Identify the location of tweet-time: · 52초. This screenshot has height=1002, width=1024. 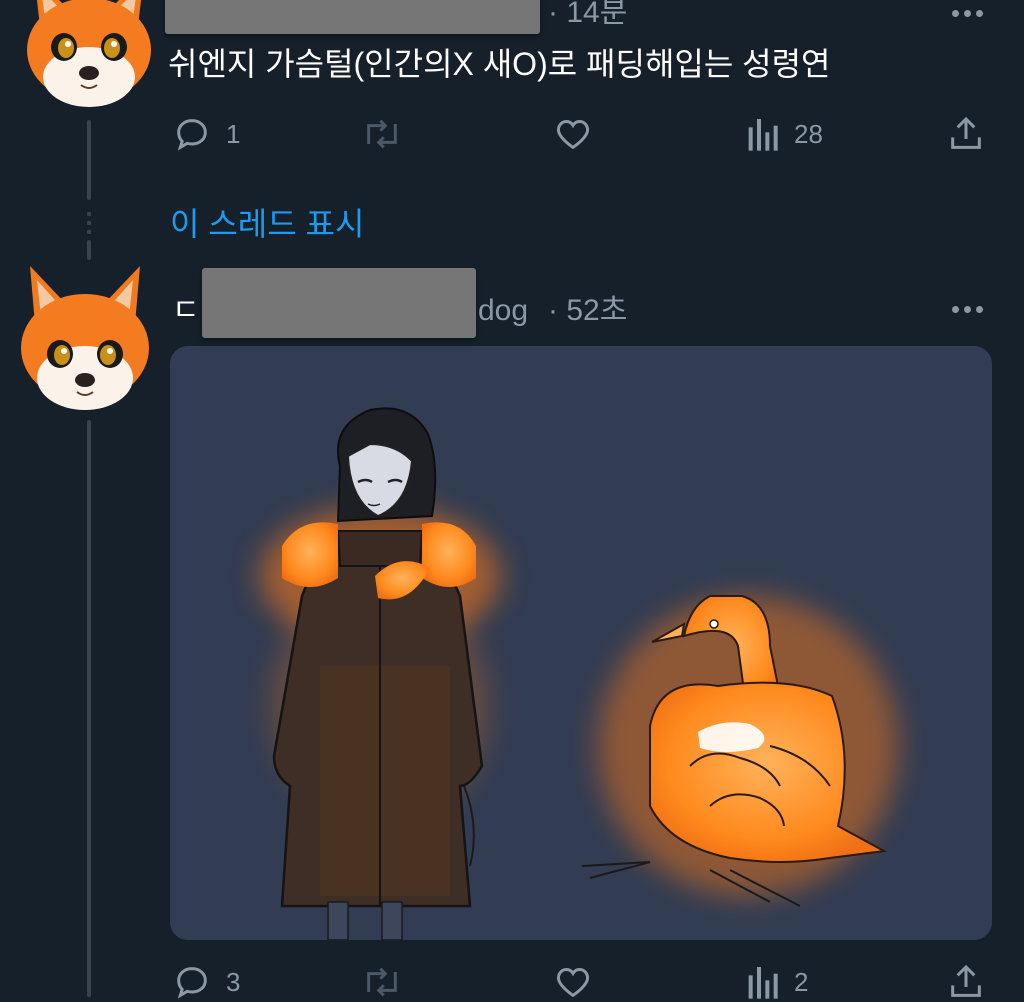
(588, 310).